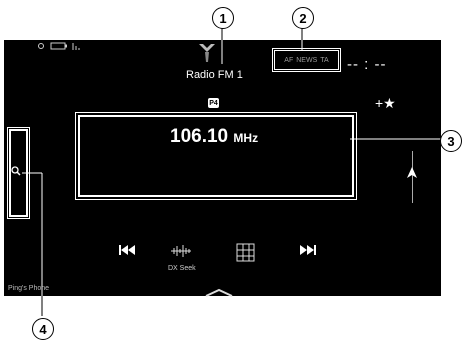 The image size is (462, 343). I want to click on status-icons, so click(59, 46).